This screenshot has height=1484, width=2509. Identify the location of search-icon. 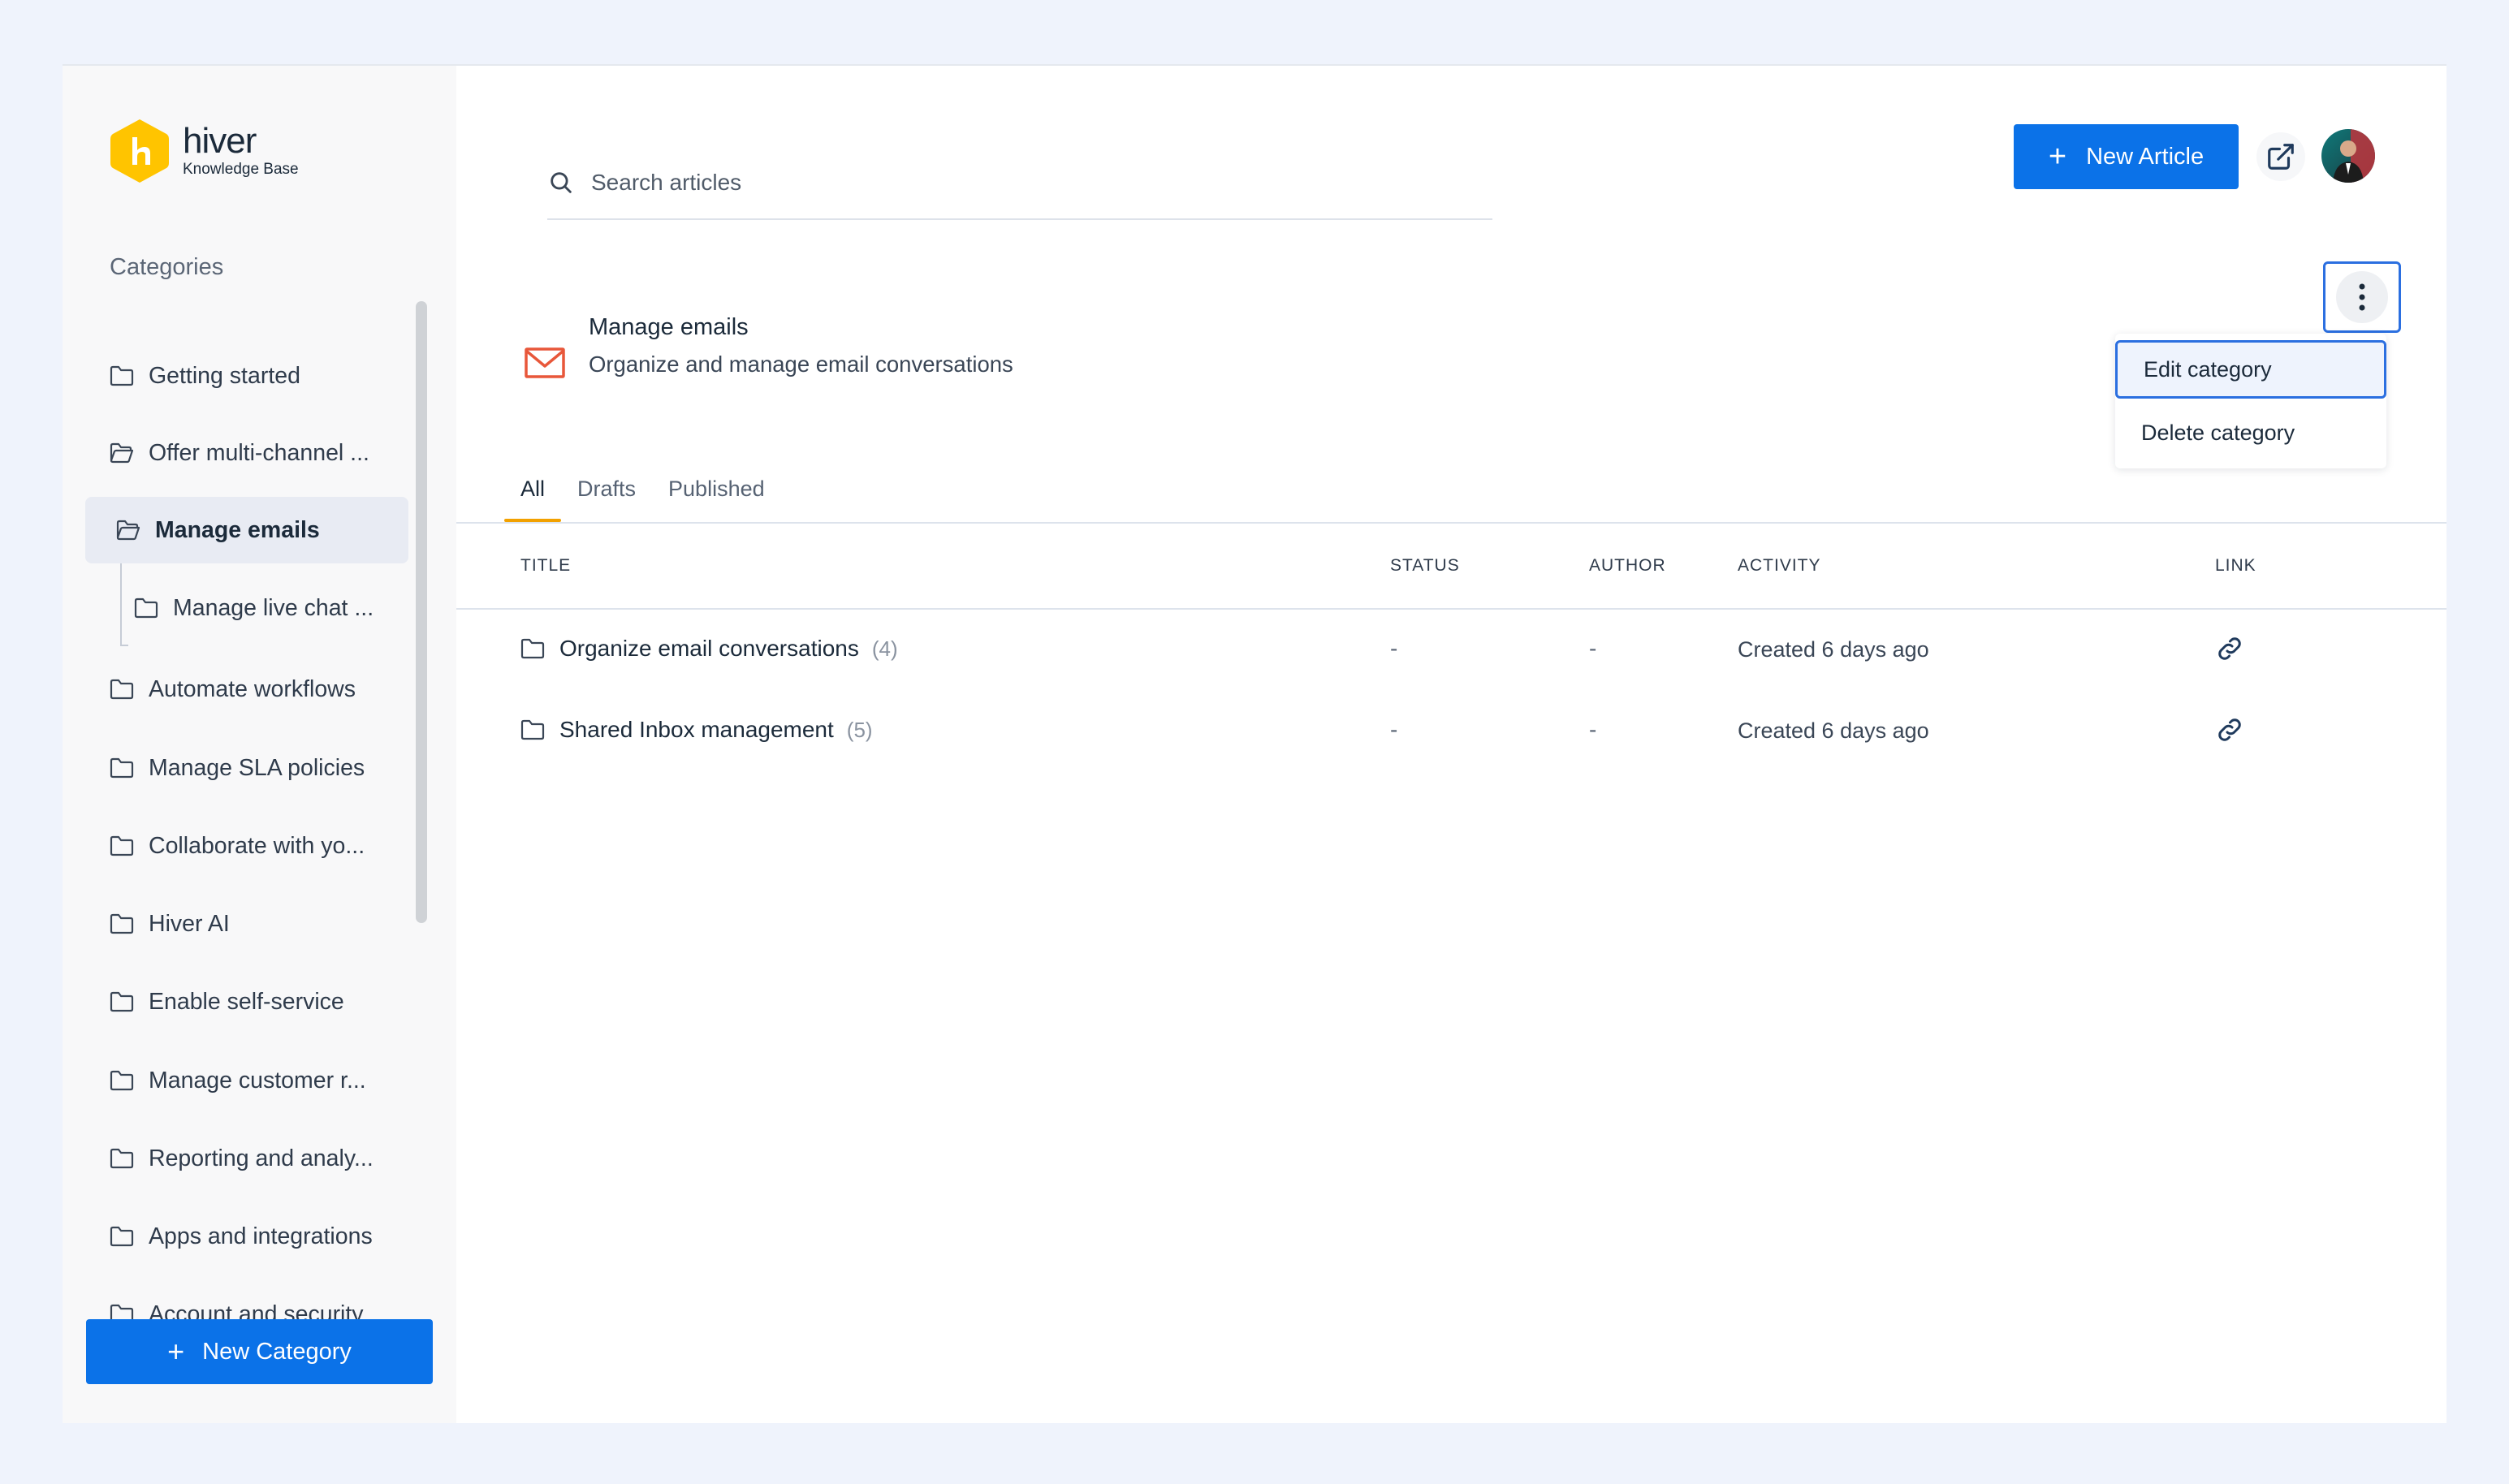
(561, 182).